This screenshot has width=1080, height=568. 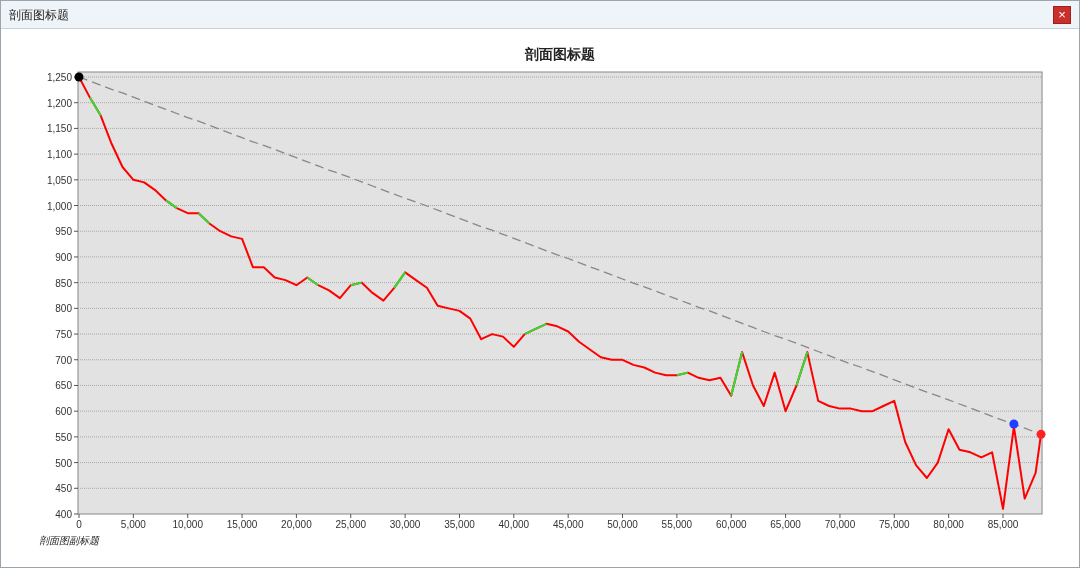 What do you see at coordinates (63, 257) in the screenshot?
I see `tick-label: 900` at bounding box center [63, 257].